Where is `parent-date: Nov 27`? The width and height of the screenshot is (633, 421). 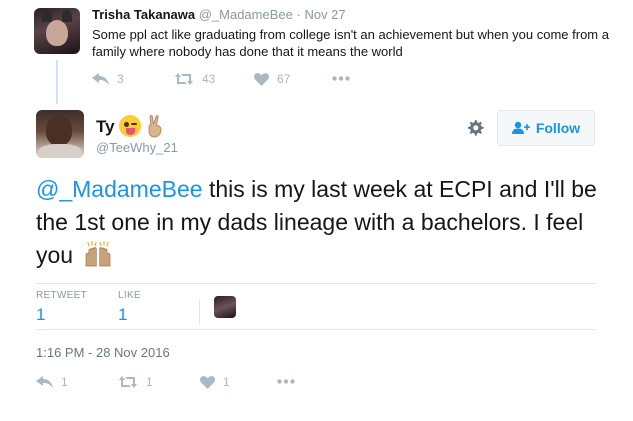
parent-date: Nov 27 is located at coordinates (324, 14).